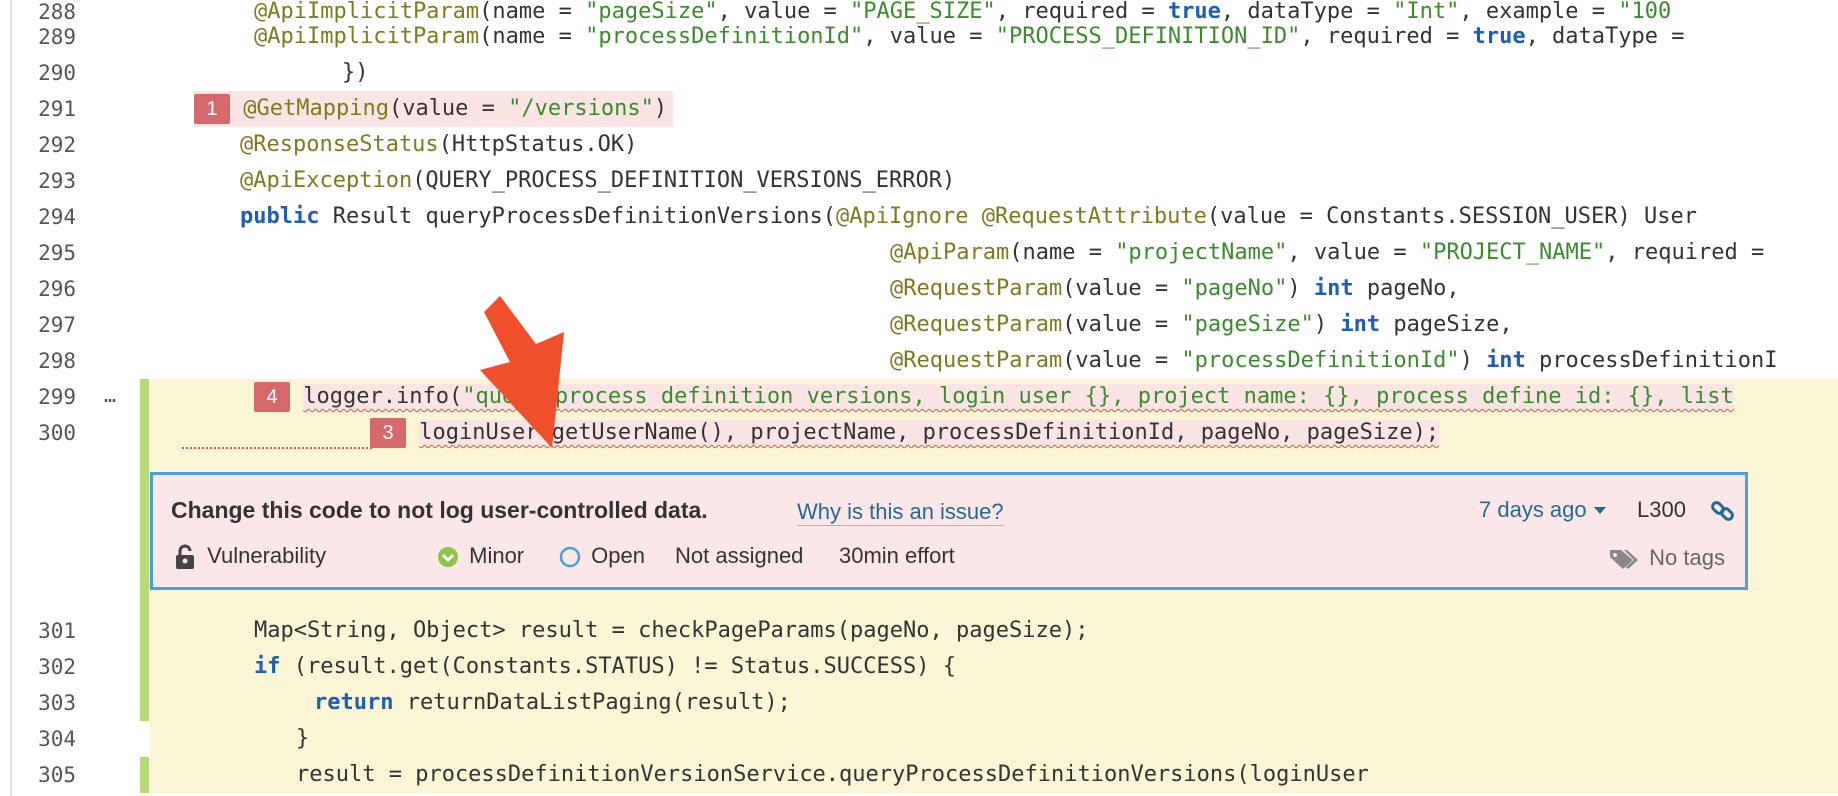 This screenshot has height=796, width=1838. I want to click on issue-line-number: L300, so click(1661, 509).